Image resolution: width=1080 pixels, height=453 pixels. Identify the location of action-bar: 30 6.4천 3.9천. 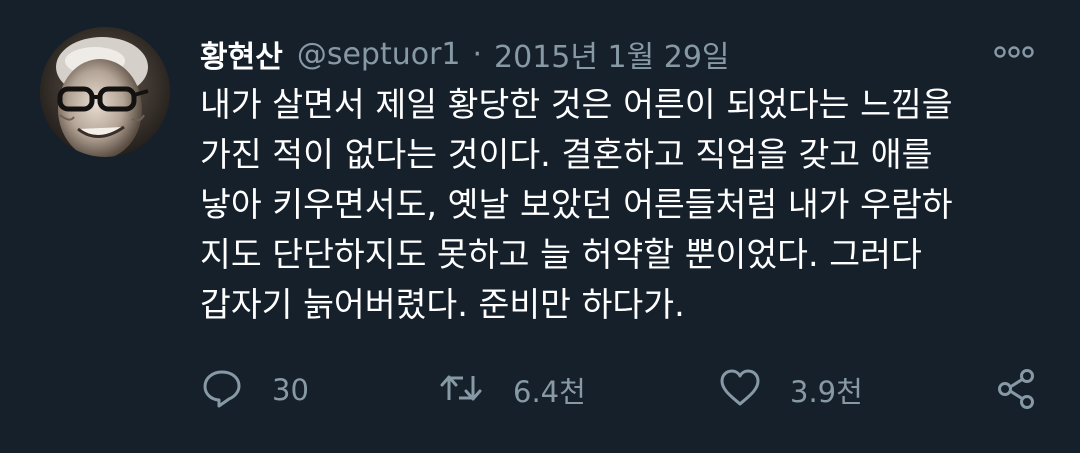
(540, 390).